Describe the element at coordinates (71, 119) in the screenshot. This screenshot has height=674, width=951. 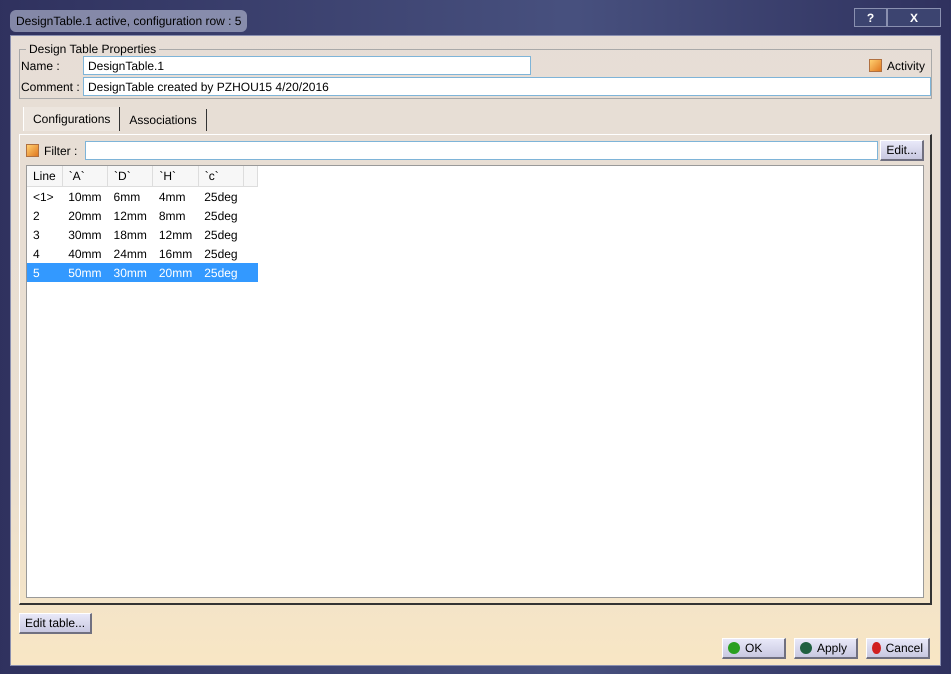
I see `tab: Configurations` at that location.